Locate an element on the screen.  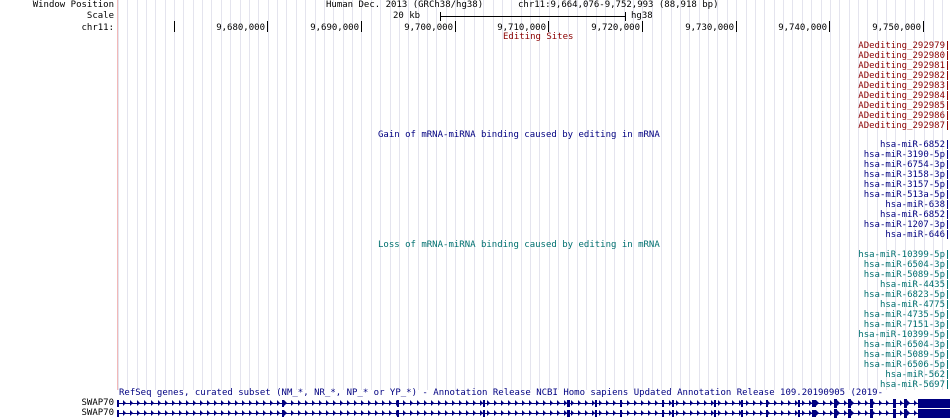
feature-label: ADediting_292982 is located at coordinates (901, 76).